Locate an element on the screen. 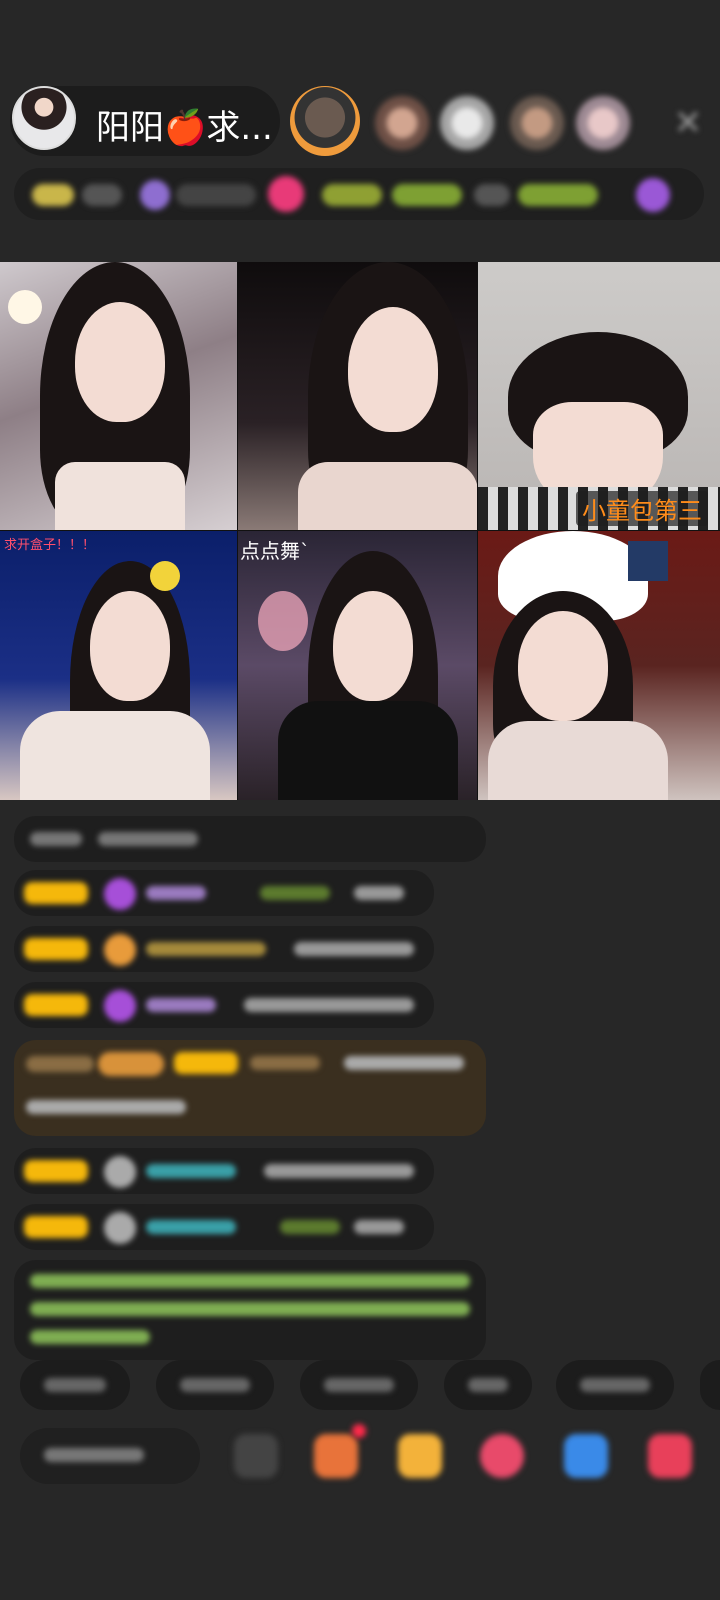  chat-notice is located at coordinates (250, 839).